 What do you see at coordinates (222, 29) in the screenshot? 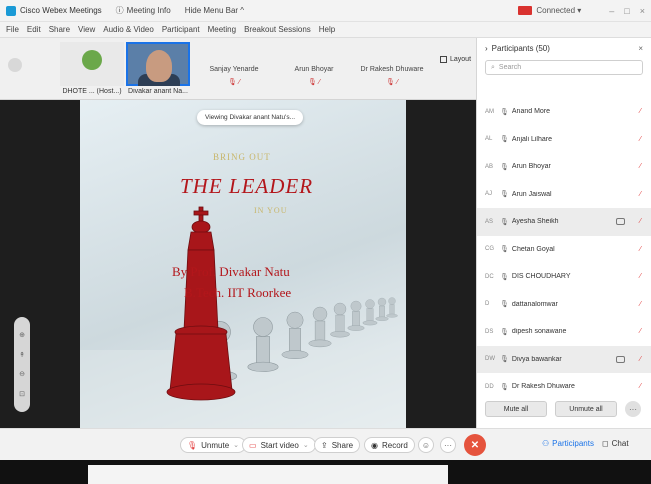
I see `menu-meeting: Meeting` at bounding box center [222, 29].